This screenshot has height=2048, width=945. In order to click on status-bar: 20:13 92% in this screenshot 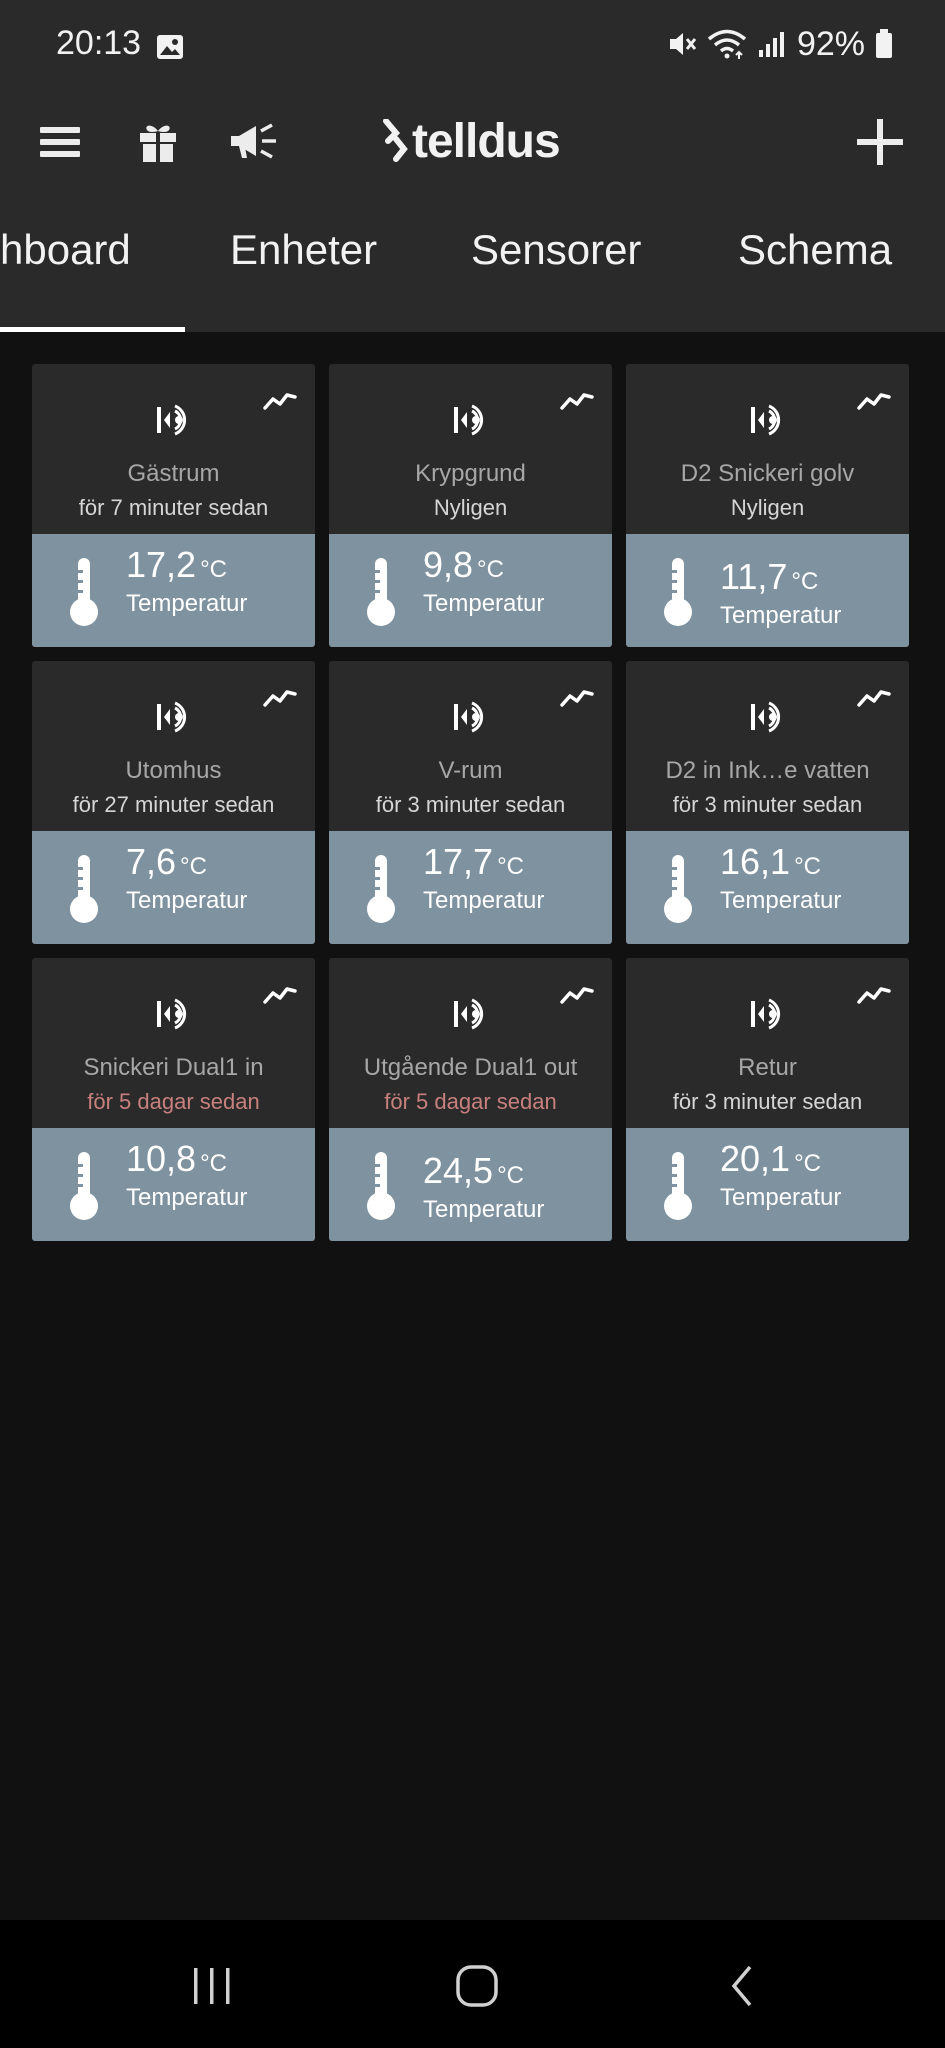, I will do `click(472, 46)`.